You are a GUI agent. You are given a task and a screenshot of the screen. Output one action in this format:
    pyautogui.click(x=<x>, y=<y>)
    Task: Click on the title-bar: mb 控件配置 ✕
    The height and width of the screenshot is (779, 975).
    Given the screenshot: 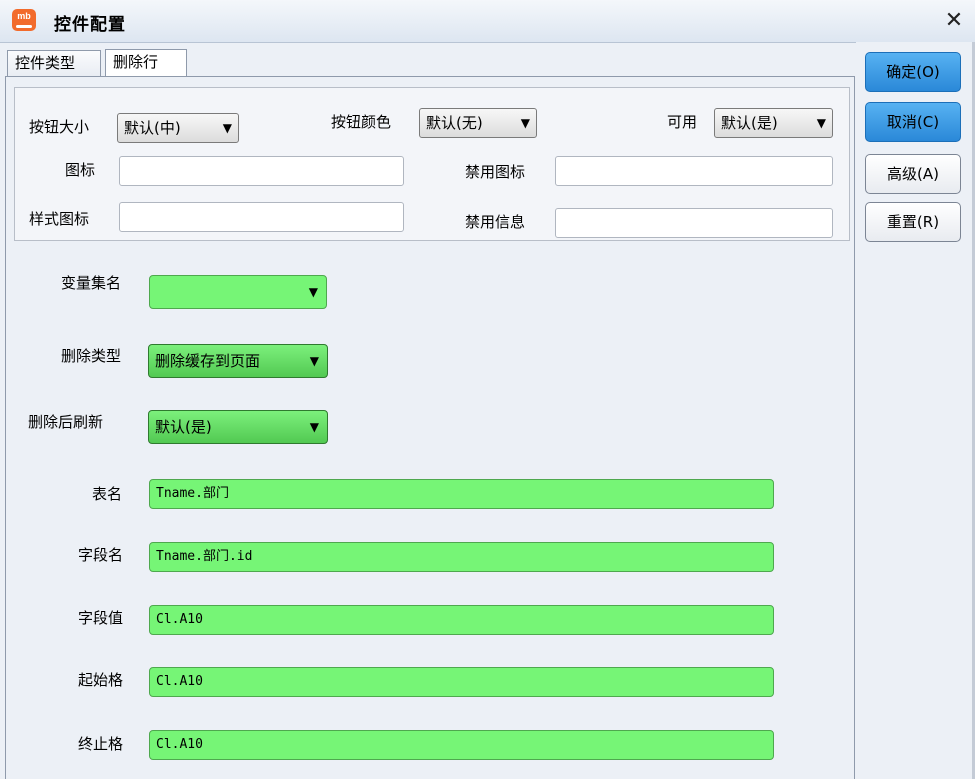 What is the action you would take?
    pyautogui.click(x=487, y=21)
    